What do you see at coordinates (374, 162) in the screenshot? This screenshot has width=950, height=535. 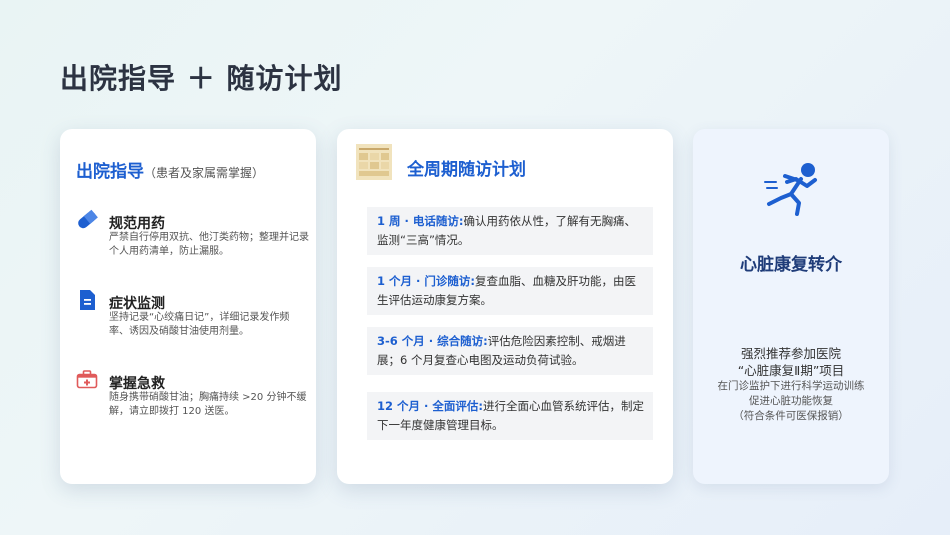 I see `calendar-icon` at bounding box center [374, 162].